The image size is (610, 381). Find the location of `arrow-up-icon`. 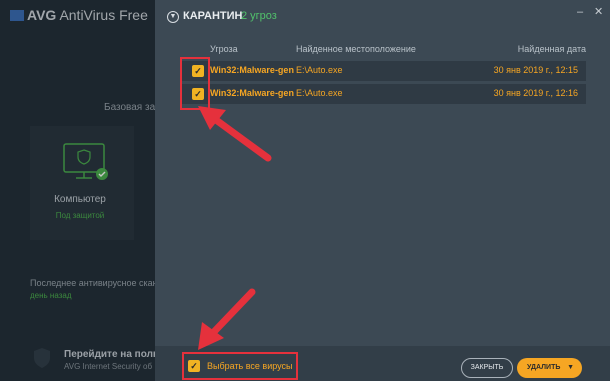

arrow-up-icon is located at coordinates (235, 134).